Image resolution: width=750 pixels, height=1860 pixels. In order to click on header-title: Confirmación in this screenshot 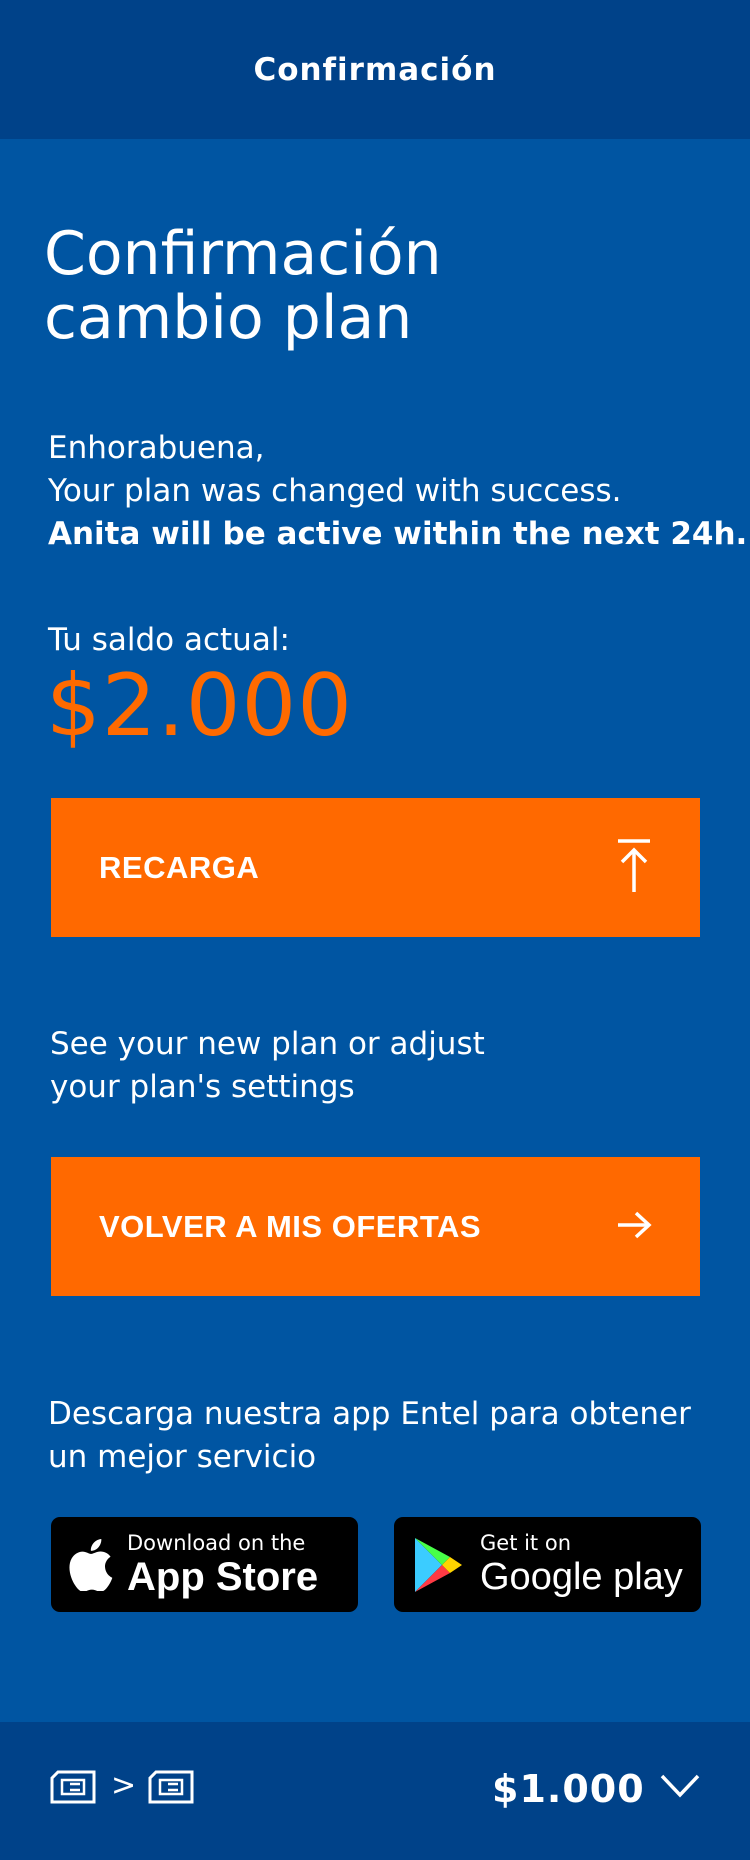, I will do `click(375, 69)`.